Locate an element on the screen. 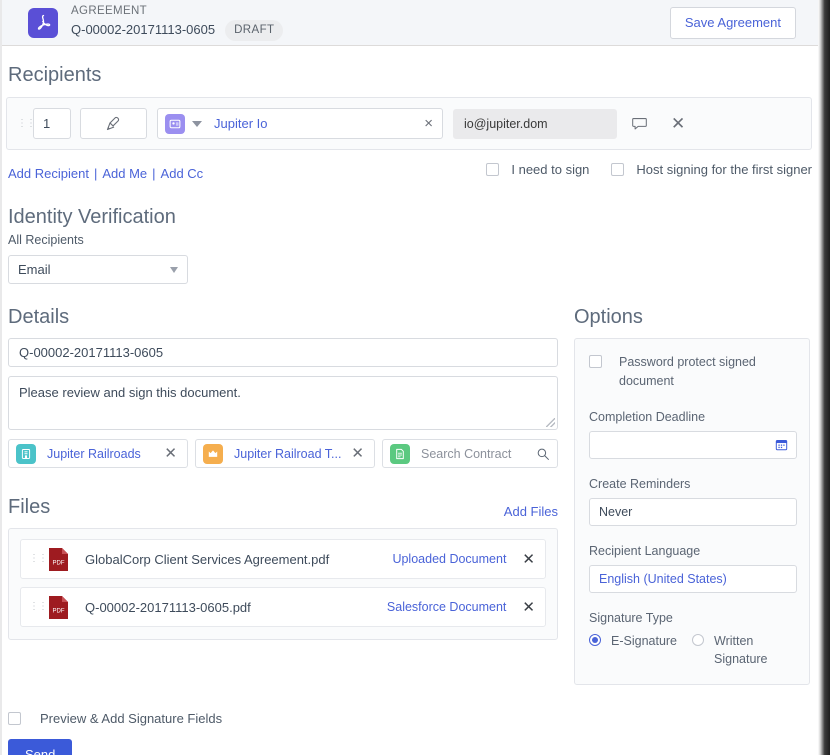 Image resolution: width=830 pixels, height=755 pixels. host-signing-checkbox is located at coordinates (618, 169).